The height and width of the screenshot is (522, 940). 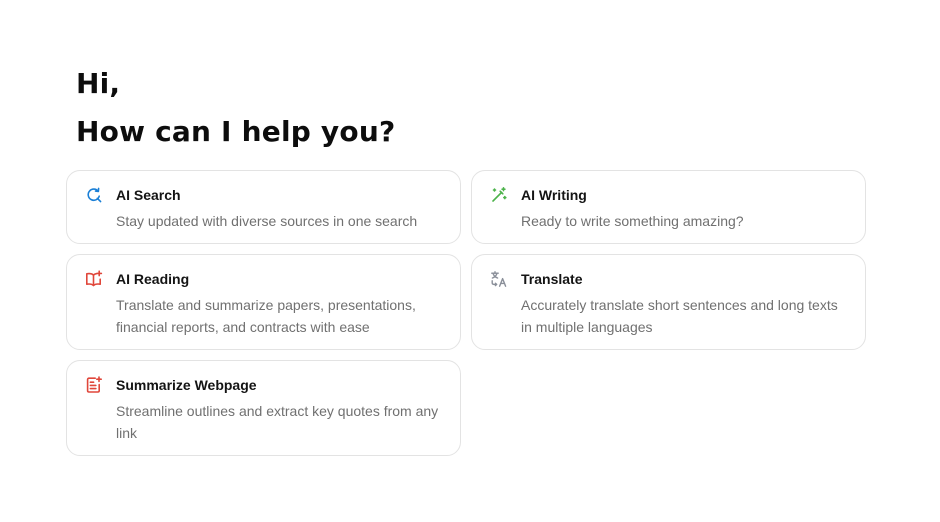 What do you see at coordinates (94, 279) in the screenshot?
I see `book-sparkle-icon` at bounding box center [94, 279].